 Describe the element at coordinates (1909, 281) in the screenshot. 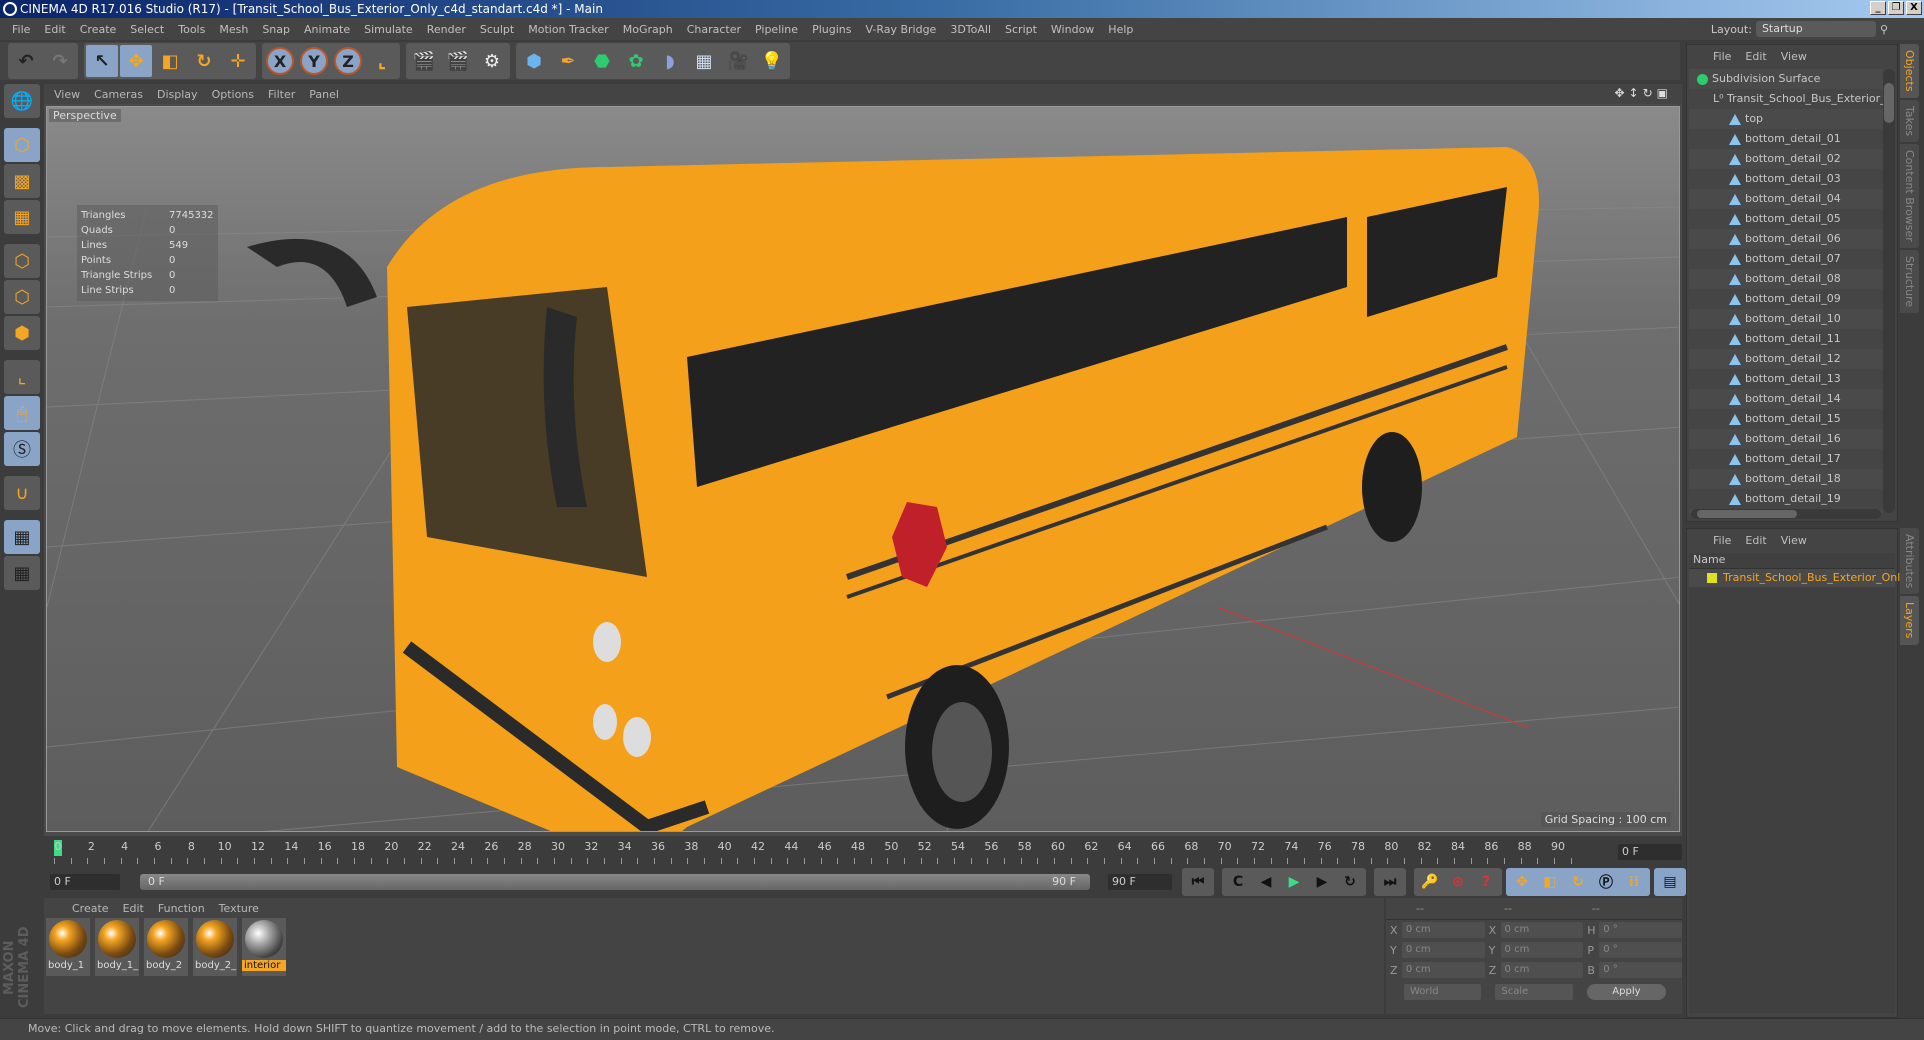

I see `side-tab-structure: Structure` at that location.